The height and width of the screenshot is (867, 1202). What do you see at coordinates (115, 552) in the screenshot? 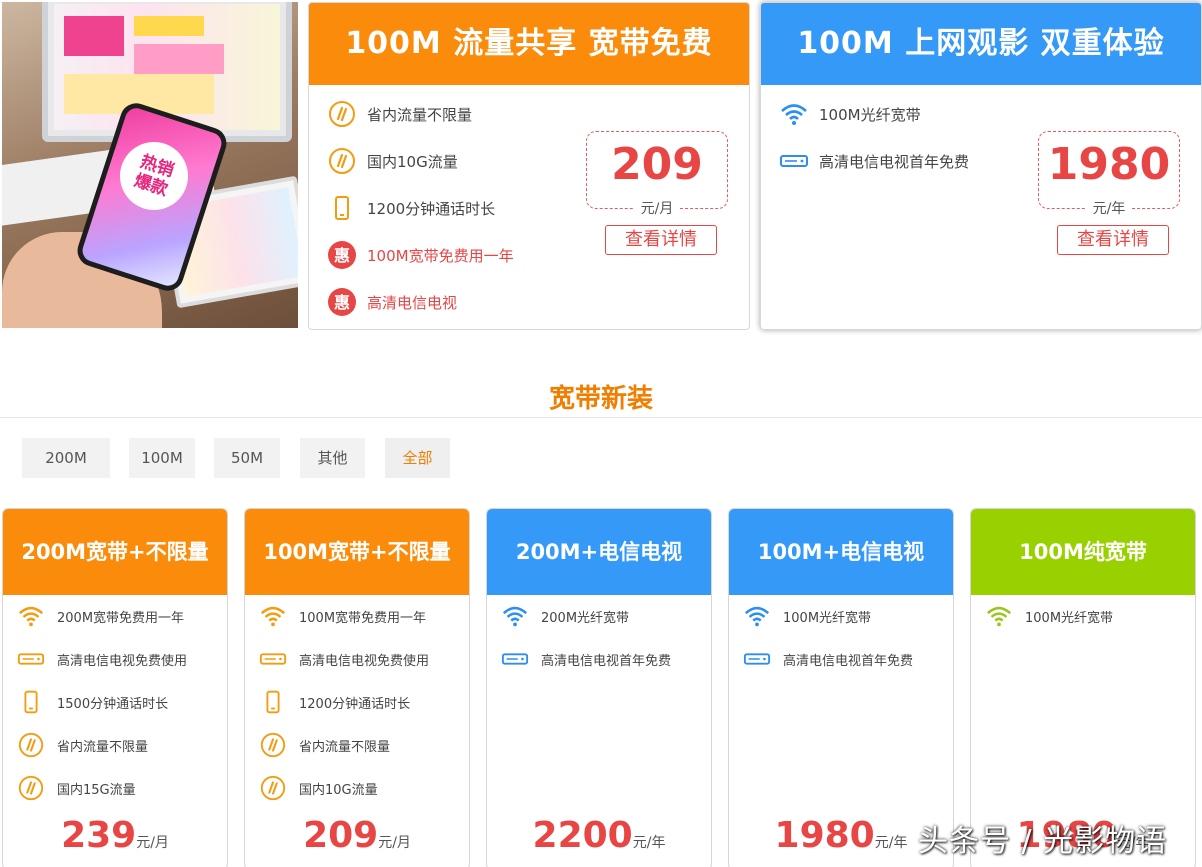
I see `plan-title: 200M宽带+不限量` at bounding box center [115, 552].